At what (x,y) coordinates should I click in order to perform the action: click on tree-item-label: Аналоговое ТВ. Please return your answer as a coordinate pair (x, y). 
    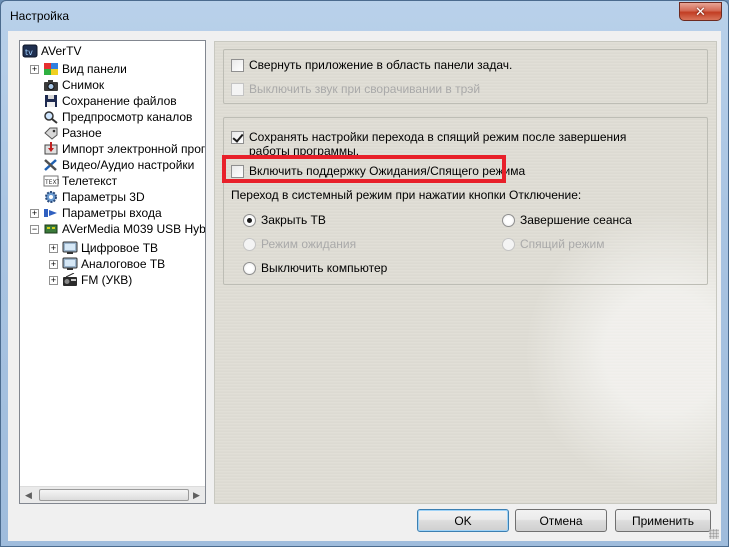
    Looking at the image, I should click on (123, 264).